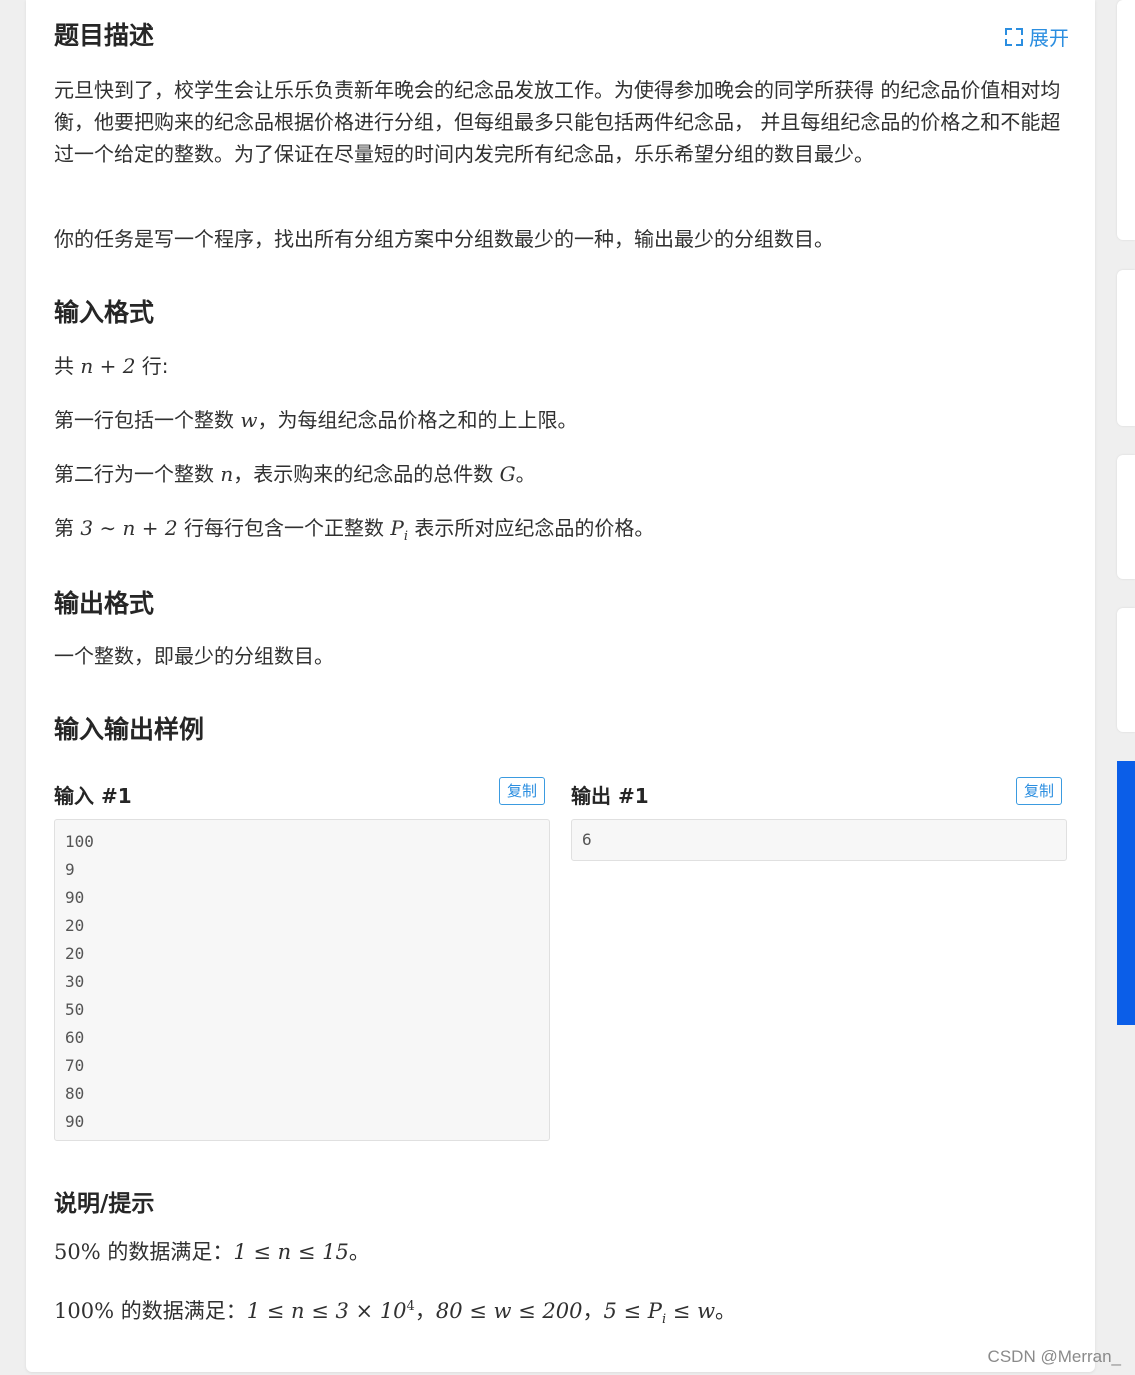 Image resolution: width=1135 pixels, height=1375 pixels. What do you see at coordinates (70, 869) in the screenshot?
I see `code-line: 9` at bounding box center [70, 869].